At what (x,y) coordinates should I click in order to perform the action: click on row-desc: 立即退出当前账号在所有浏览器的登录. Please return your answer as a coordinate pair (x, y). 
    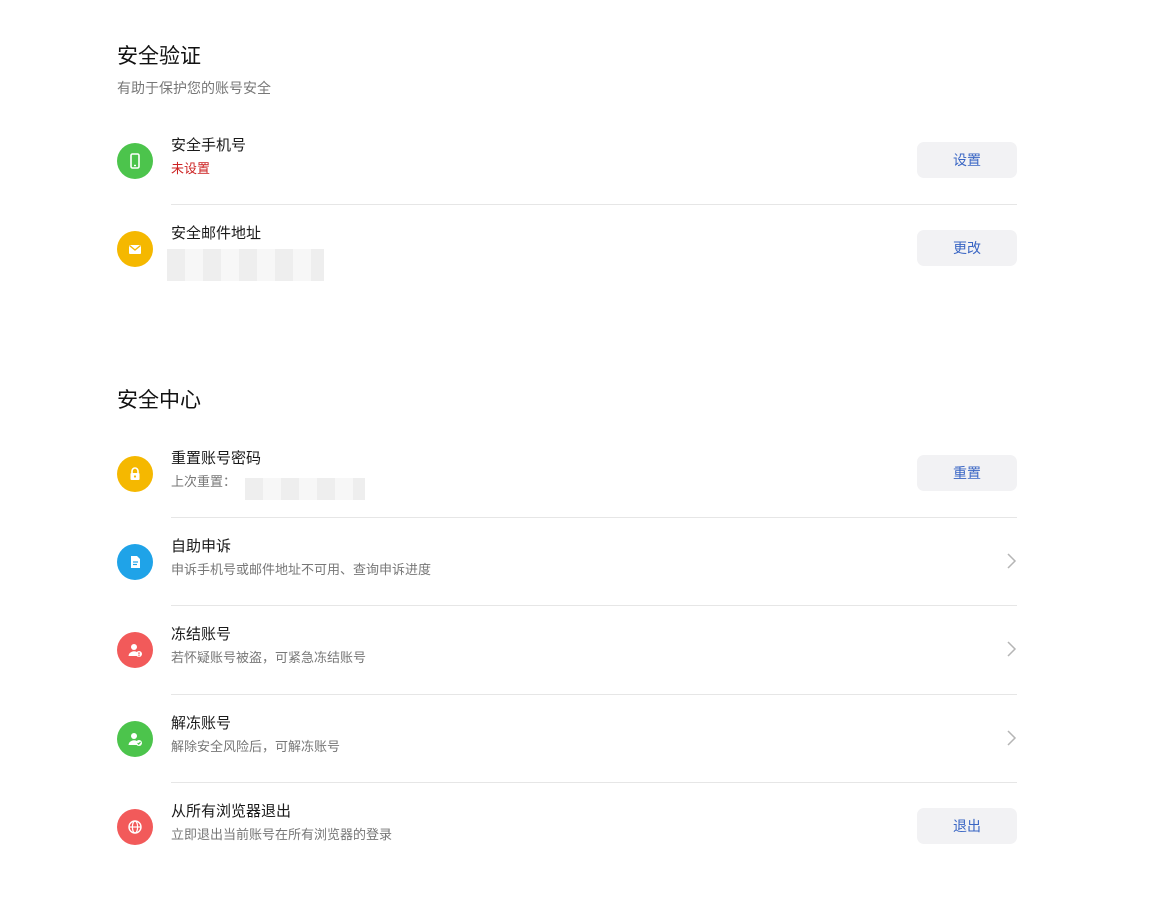
    Looking at the image, I should click on (282, 835).